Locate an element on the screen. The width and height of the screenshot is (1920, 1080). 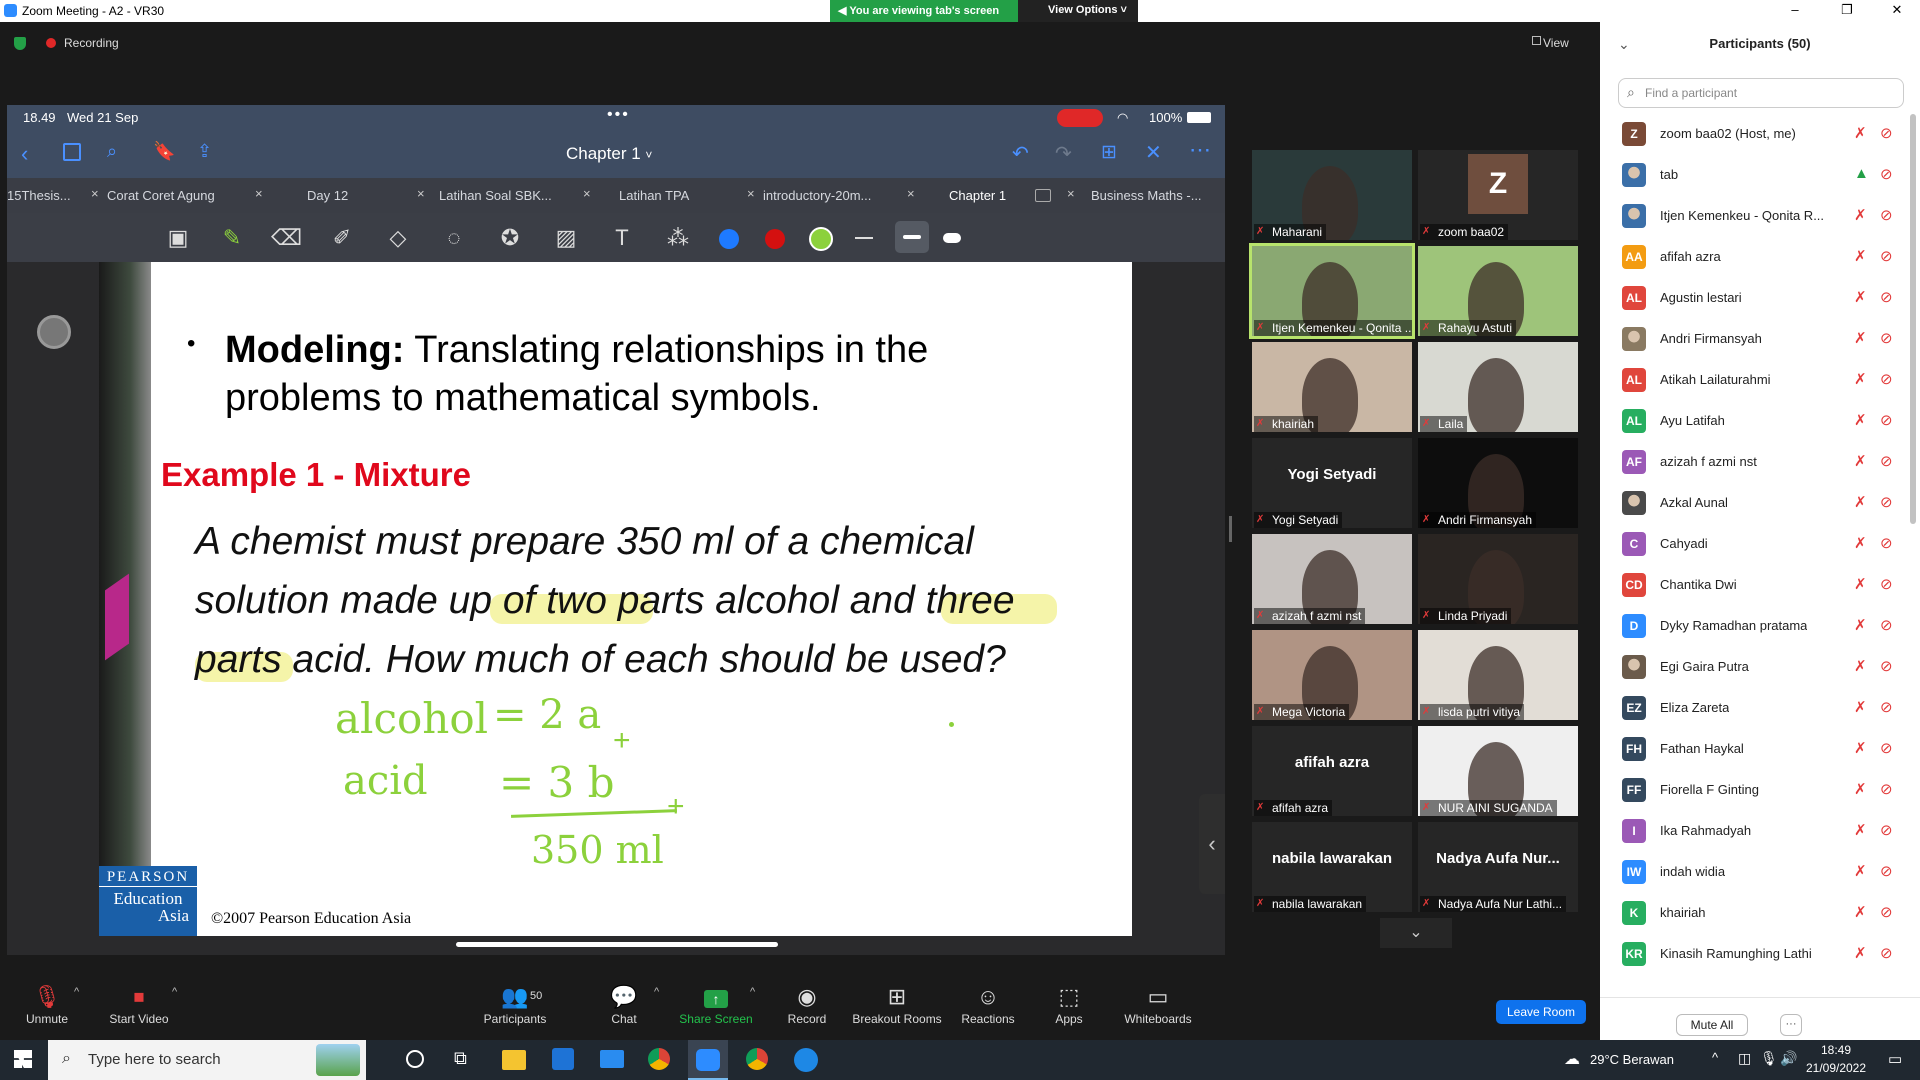
video-tile: Linda Priyadi ✗ is located at coordinates (1498, 579).